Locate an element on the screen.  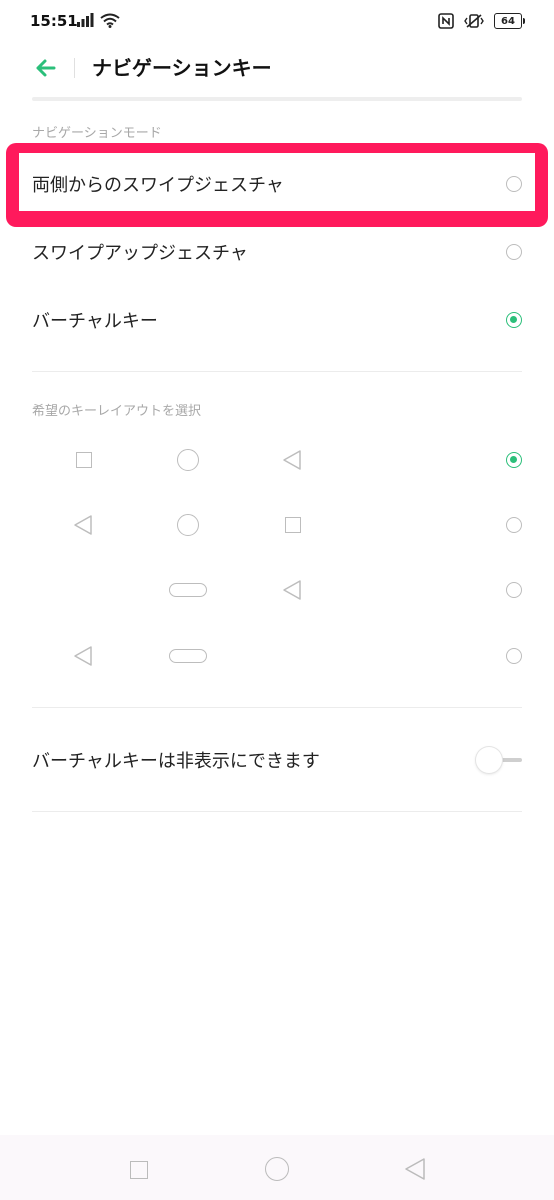
nav-mode-option-label: スワイプアップジェスチャ is located at coordinates (140, 253).